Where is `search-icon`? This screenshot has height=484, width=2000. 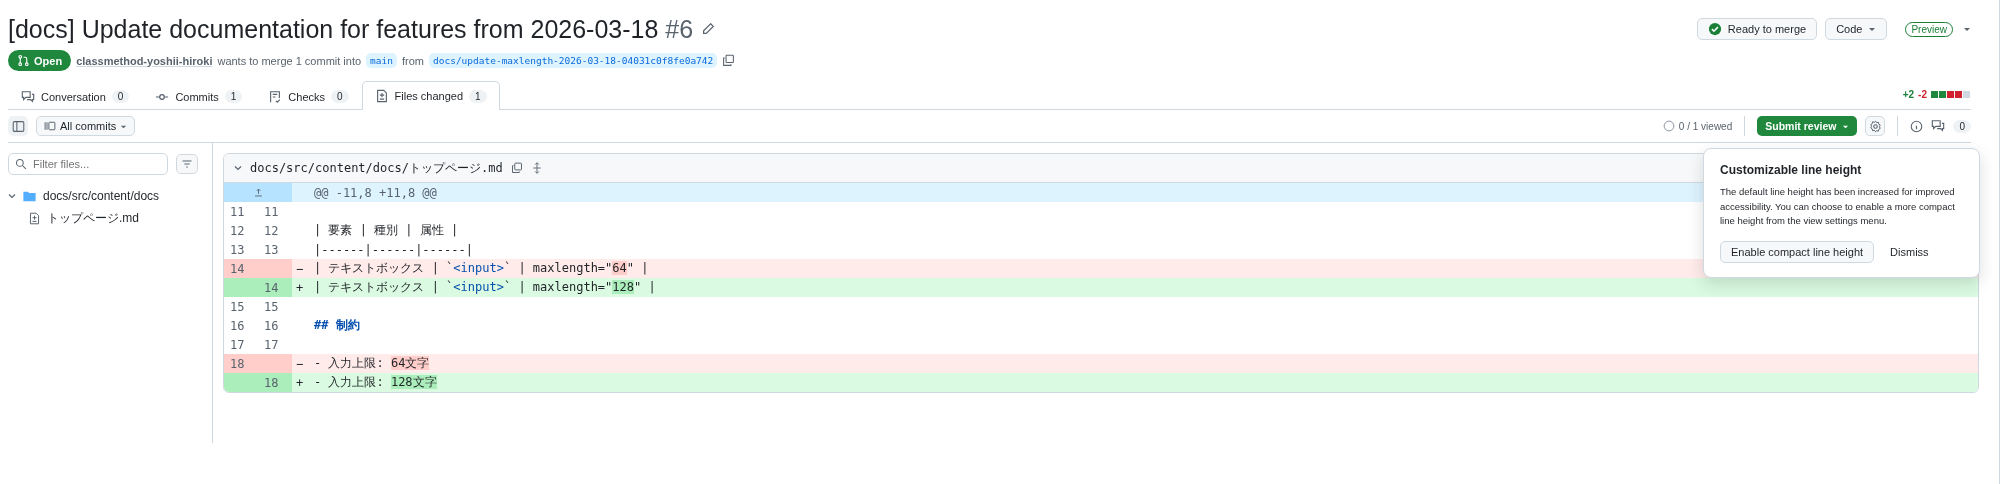 search-icon is located at coordinates (21, 164).